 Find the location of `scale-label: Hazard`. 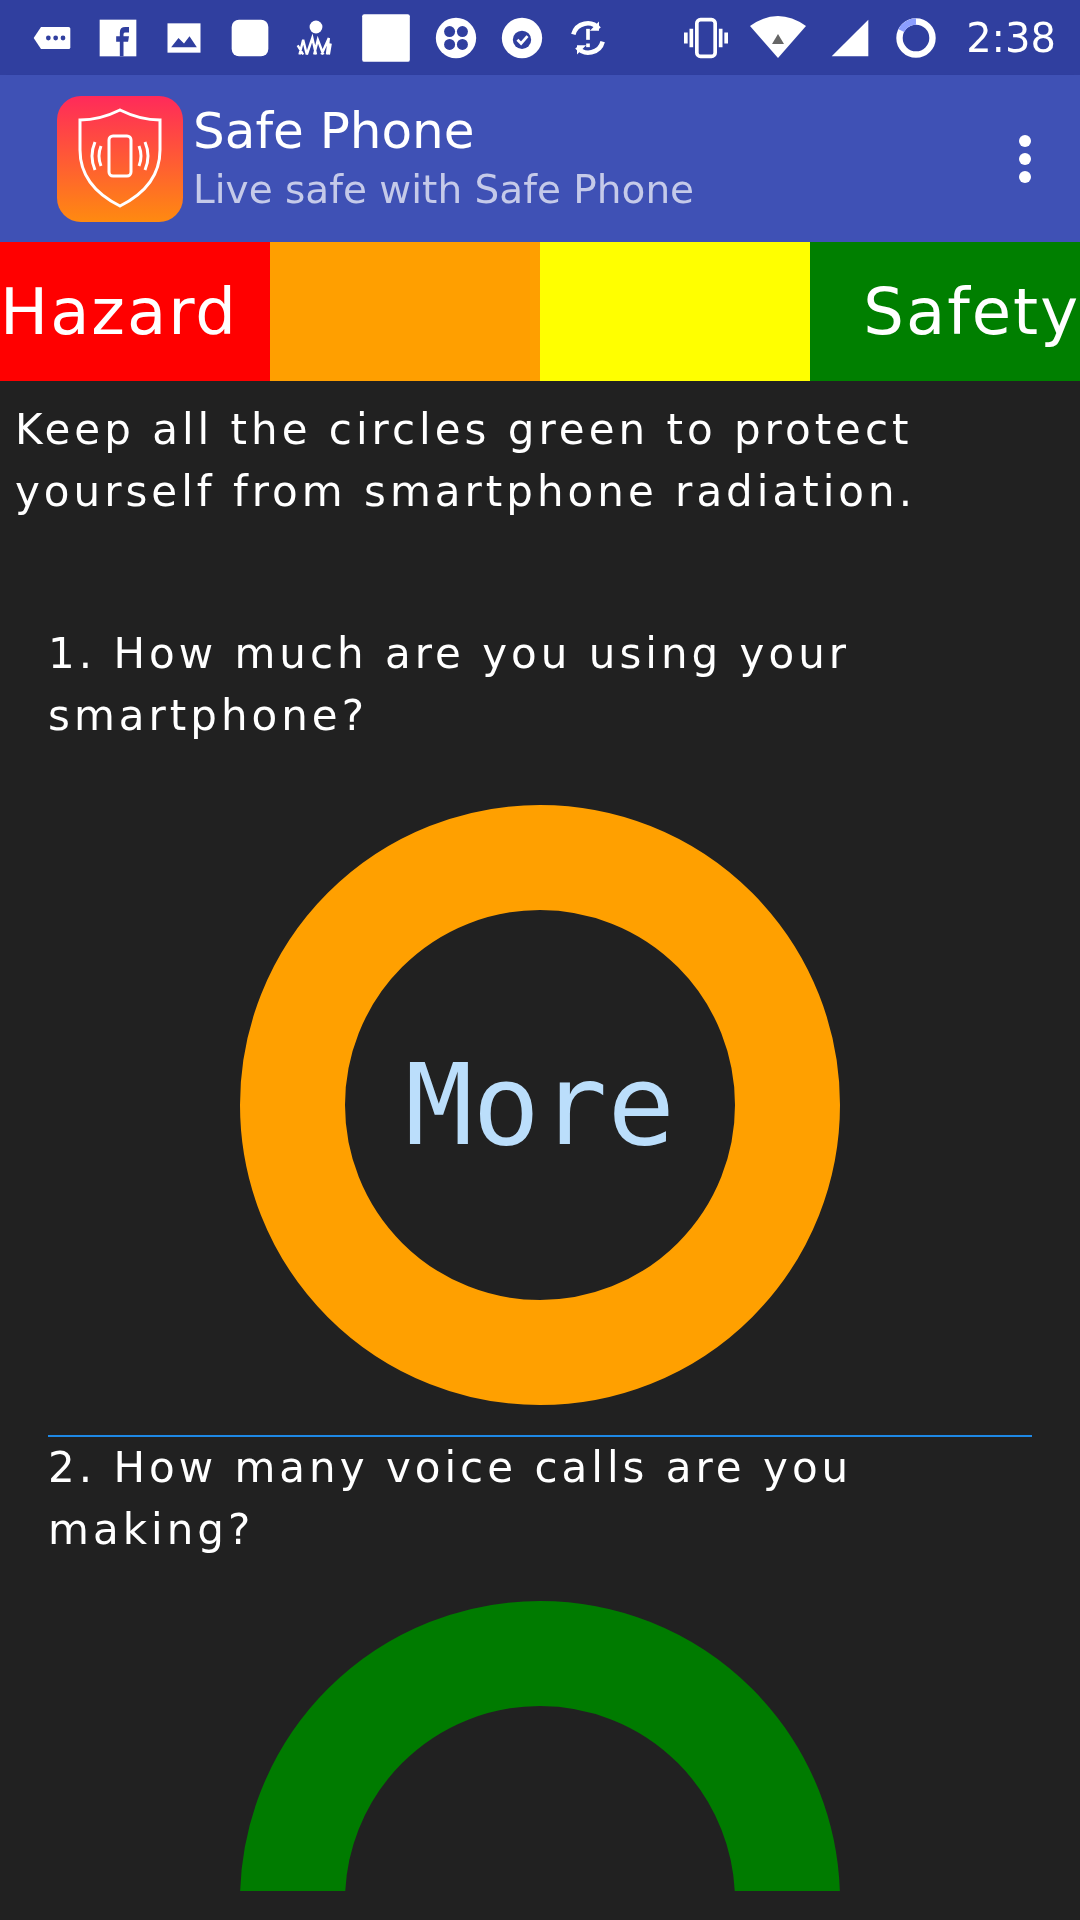

scale-label: Hazard is located at coordinates (119, 311).